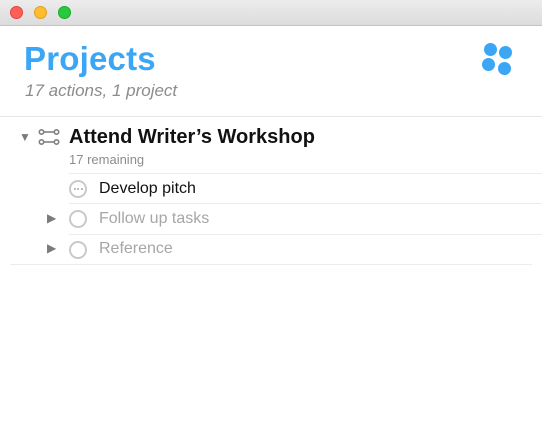 The height and width of the screenshot is (425, 542). What do you see at coordinates (40, 12) in the screenshot?
I see `minimize-window-button` at bounding box center [40, 12].